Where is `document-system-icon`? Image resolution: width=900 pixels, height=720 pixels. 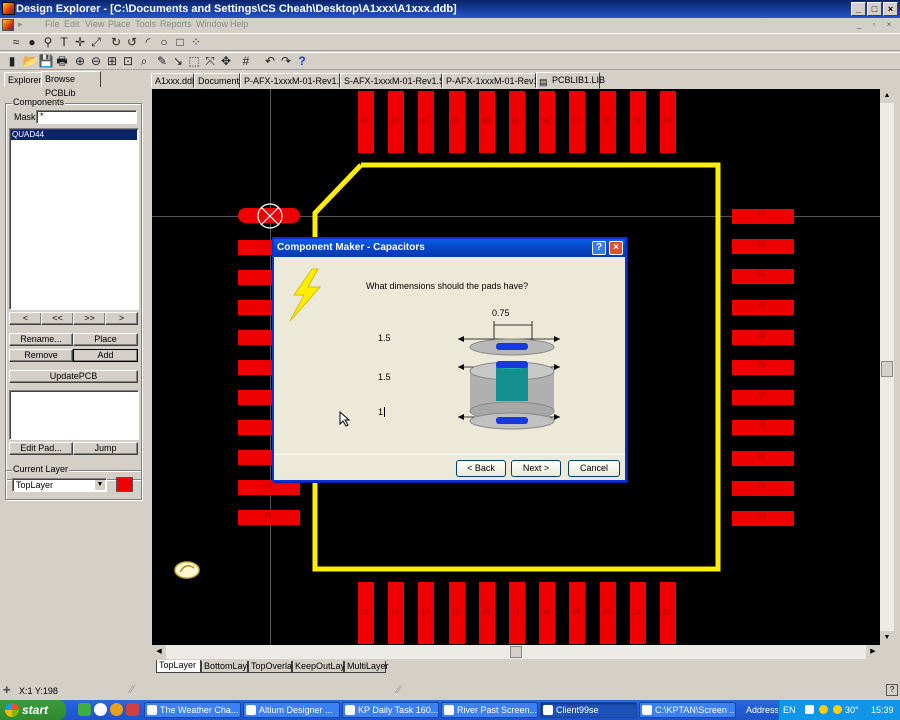
document-system-icon is located at coordinates (8, 25).